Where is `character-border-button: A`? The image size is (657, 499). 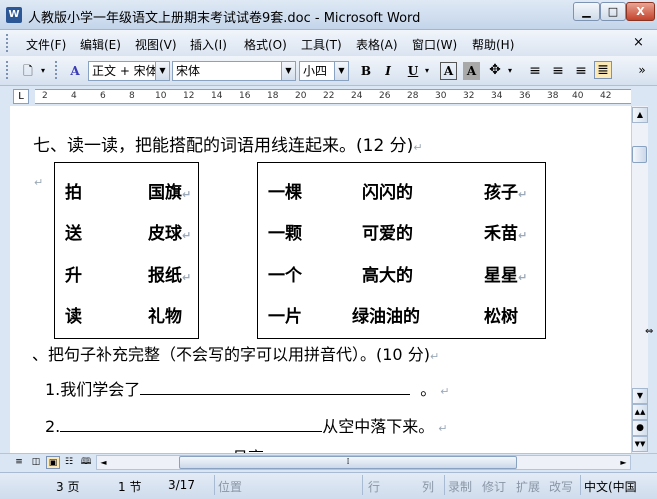
character-border-button: A is located at coordinates (448, 71).